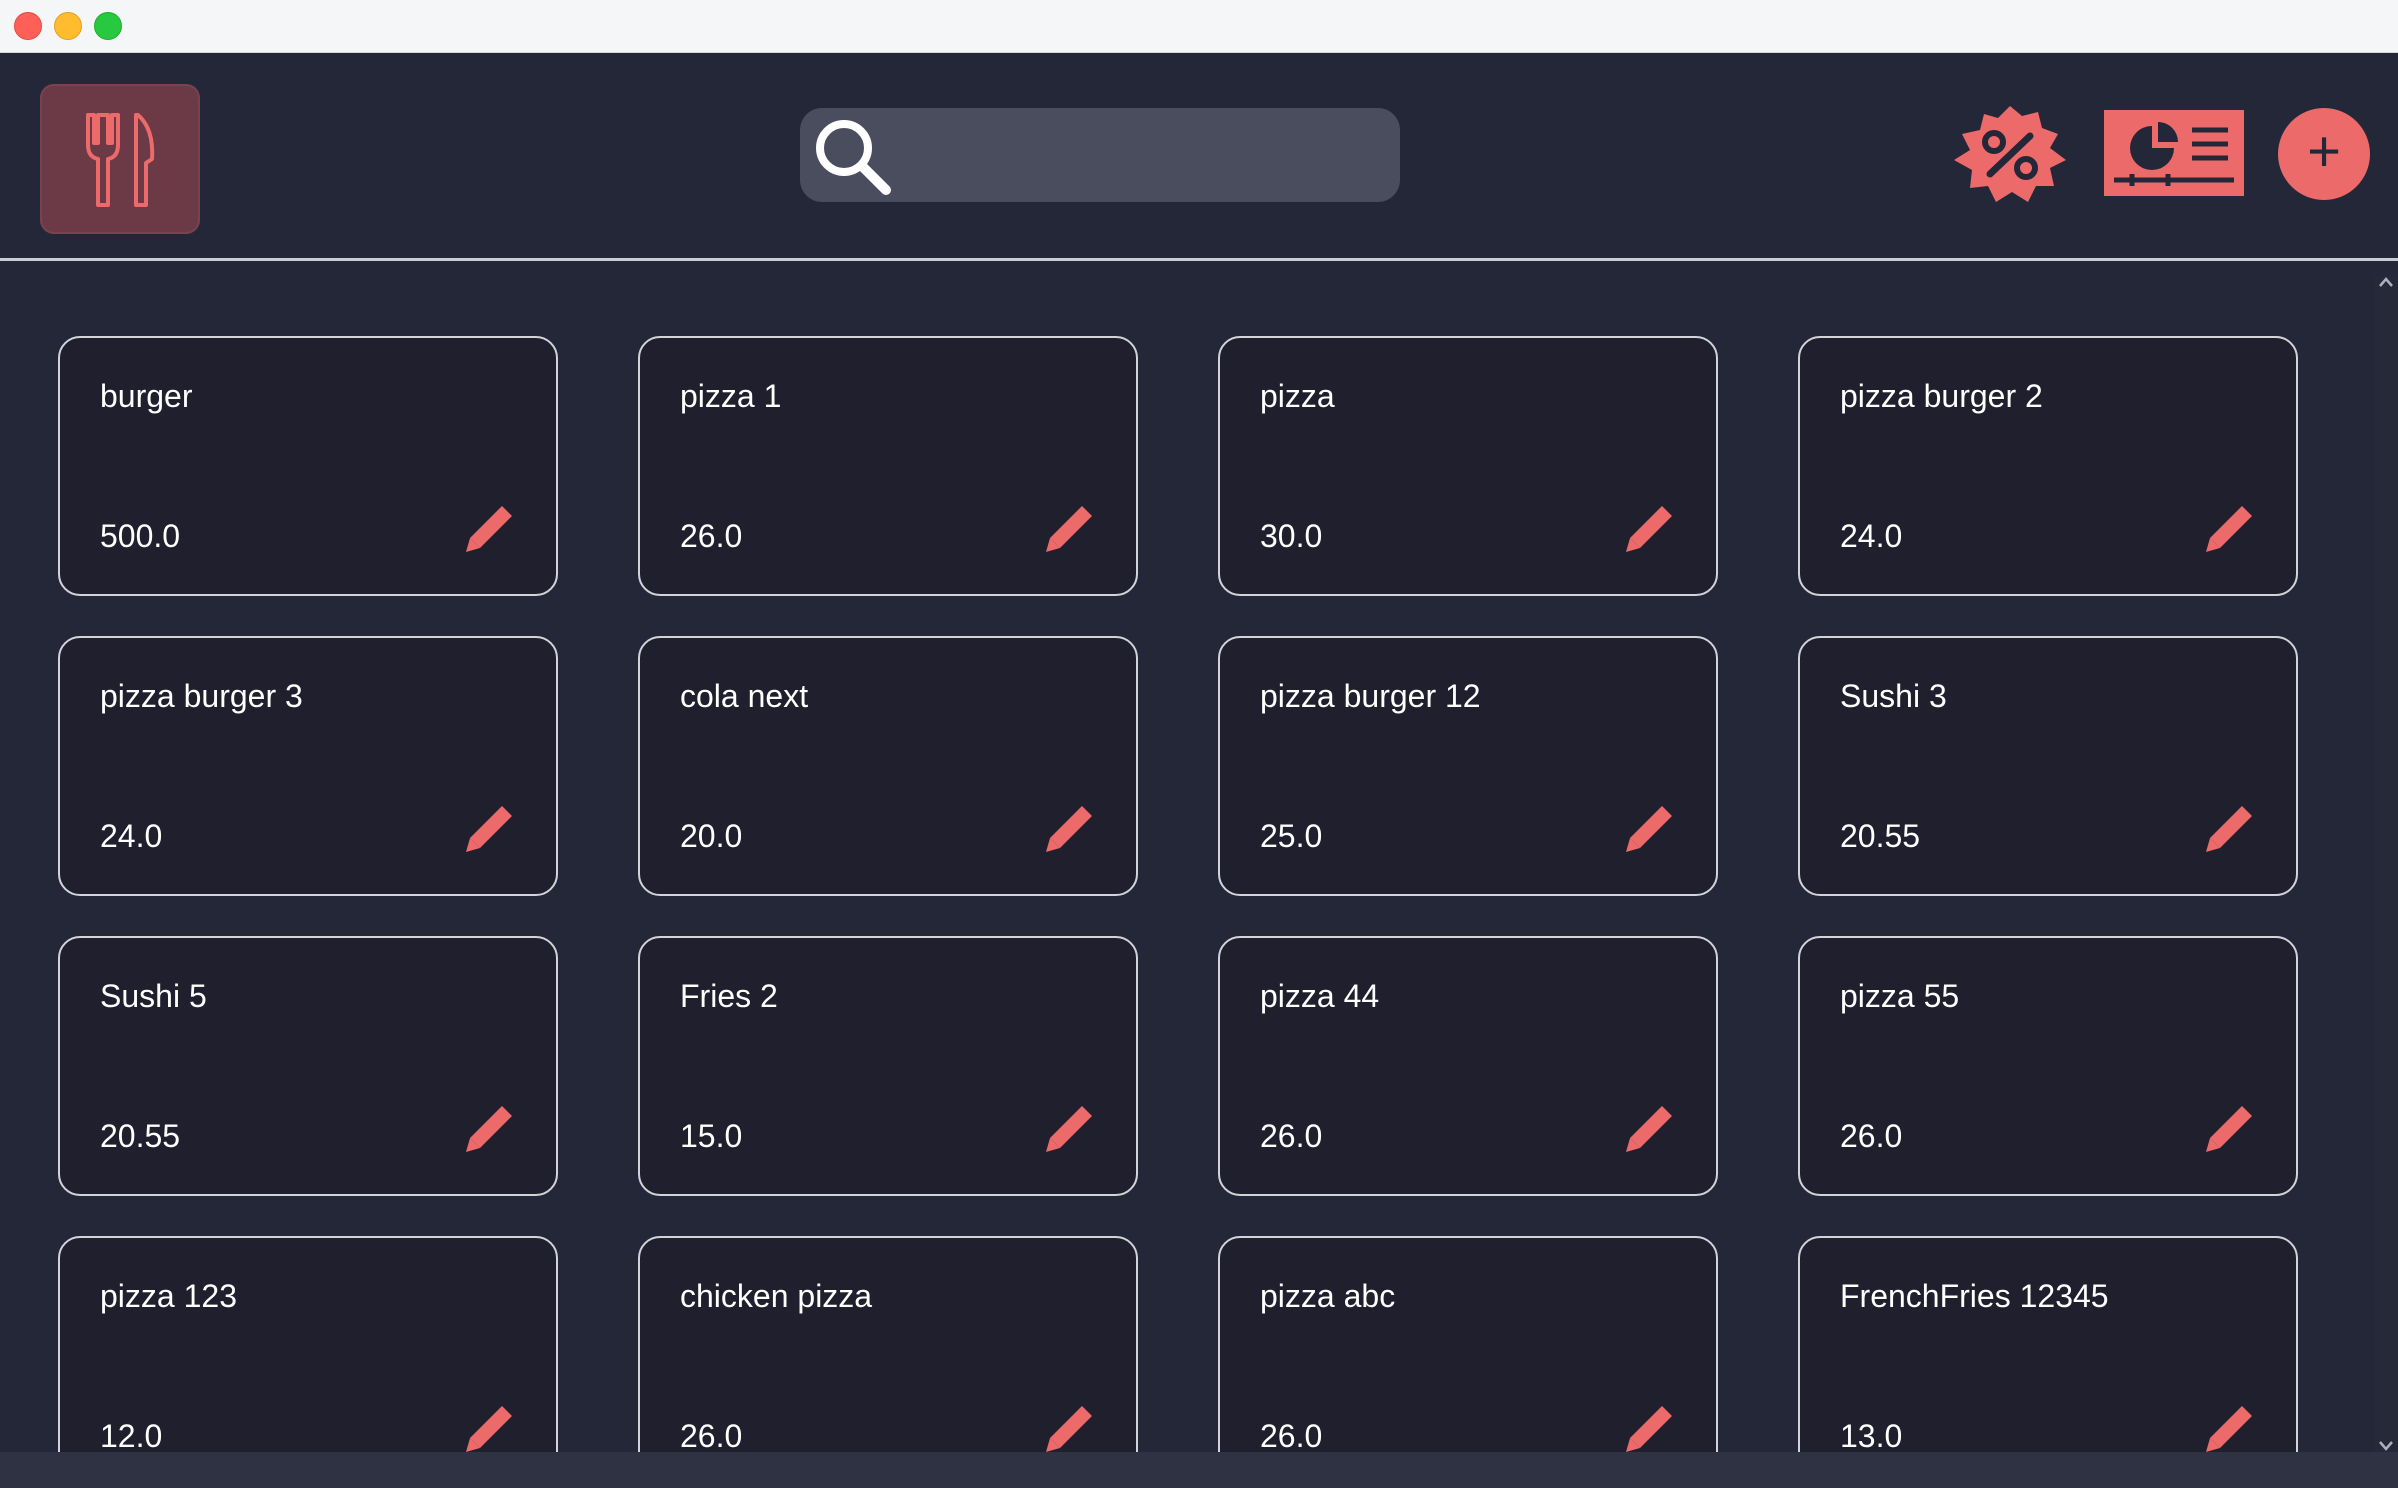  What do you see at coordinates (1468, 1344) in the screenshot?
I see `product-card: pizza abc 26.0` at bounding box center [1468, 1344].